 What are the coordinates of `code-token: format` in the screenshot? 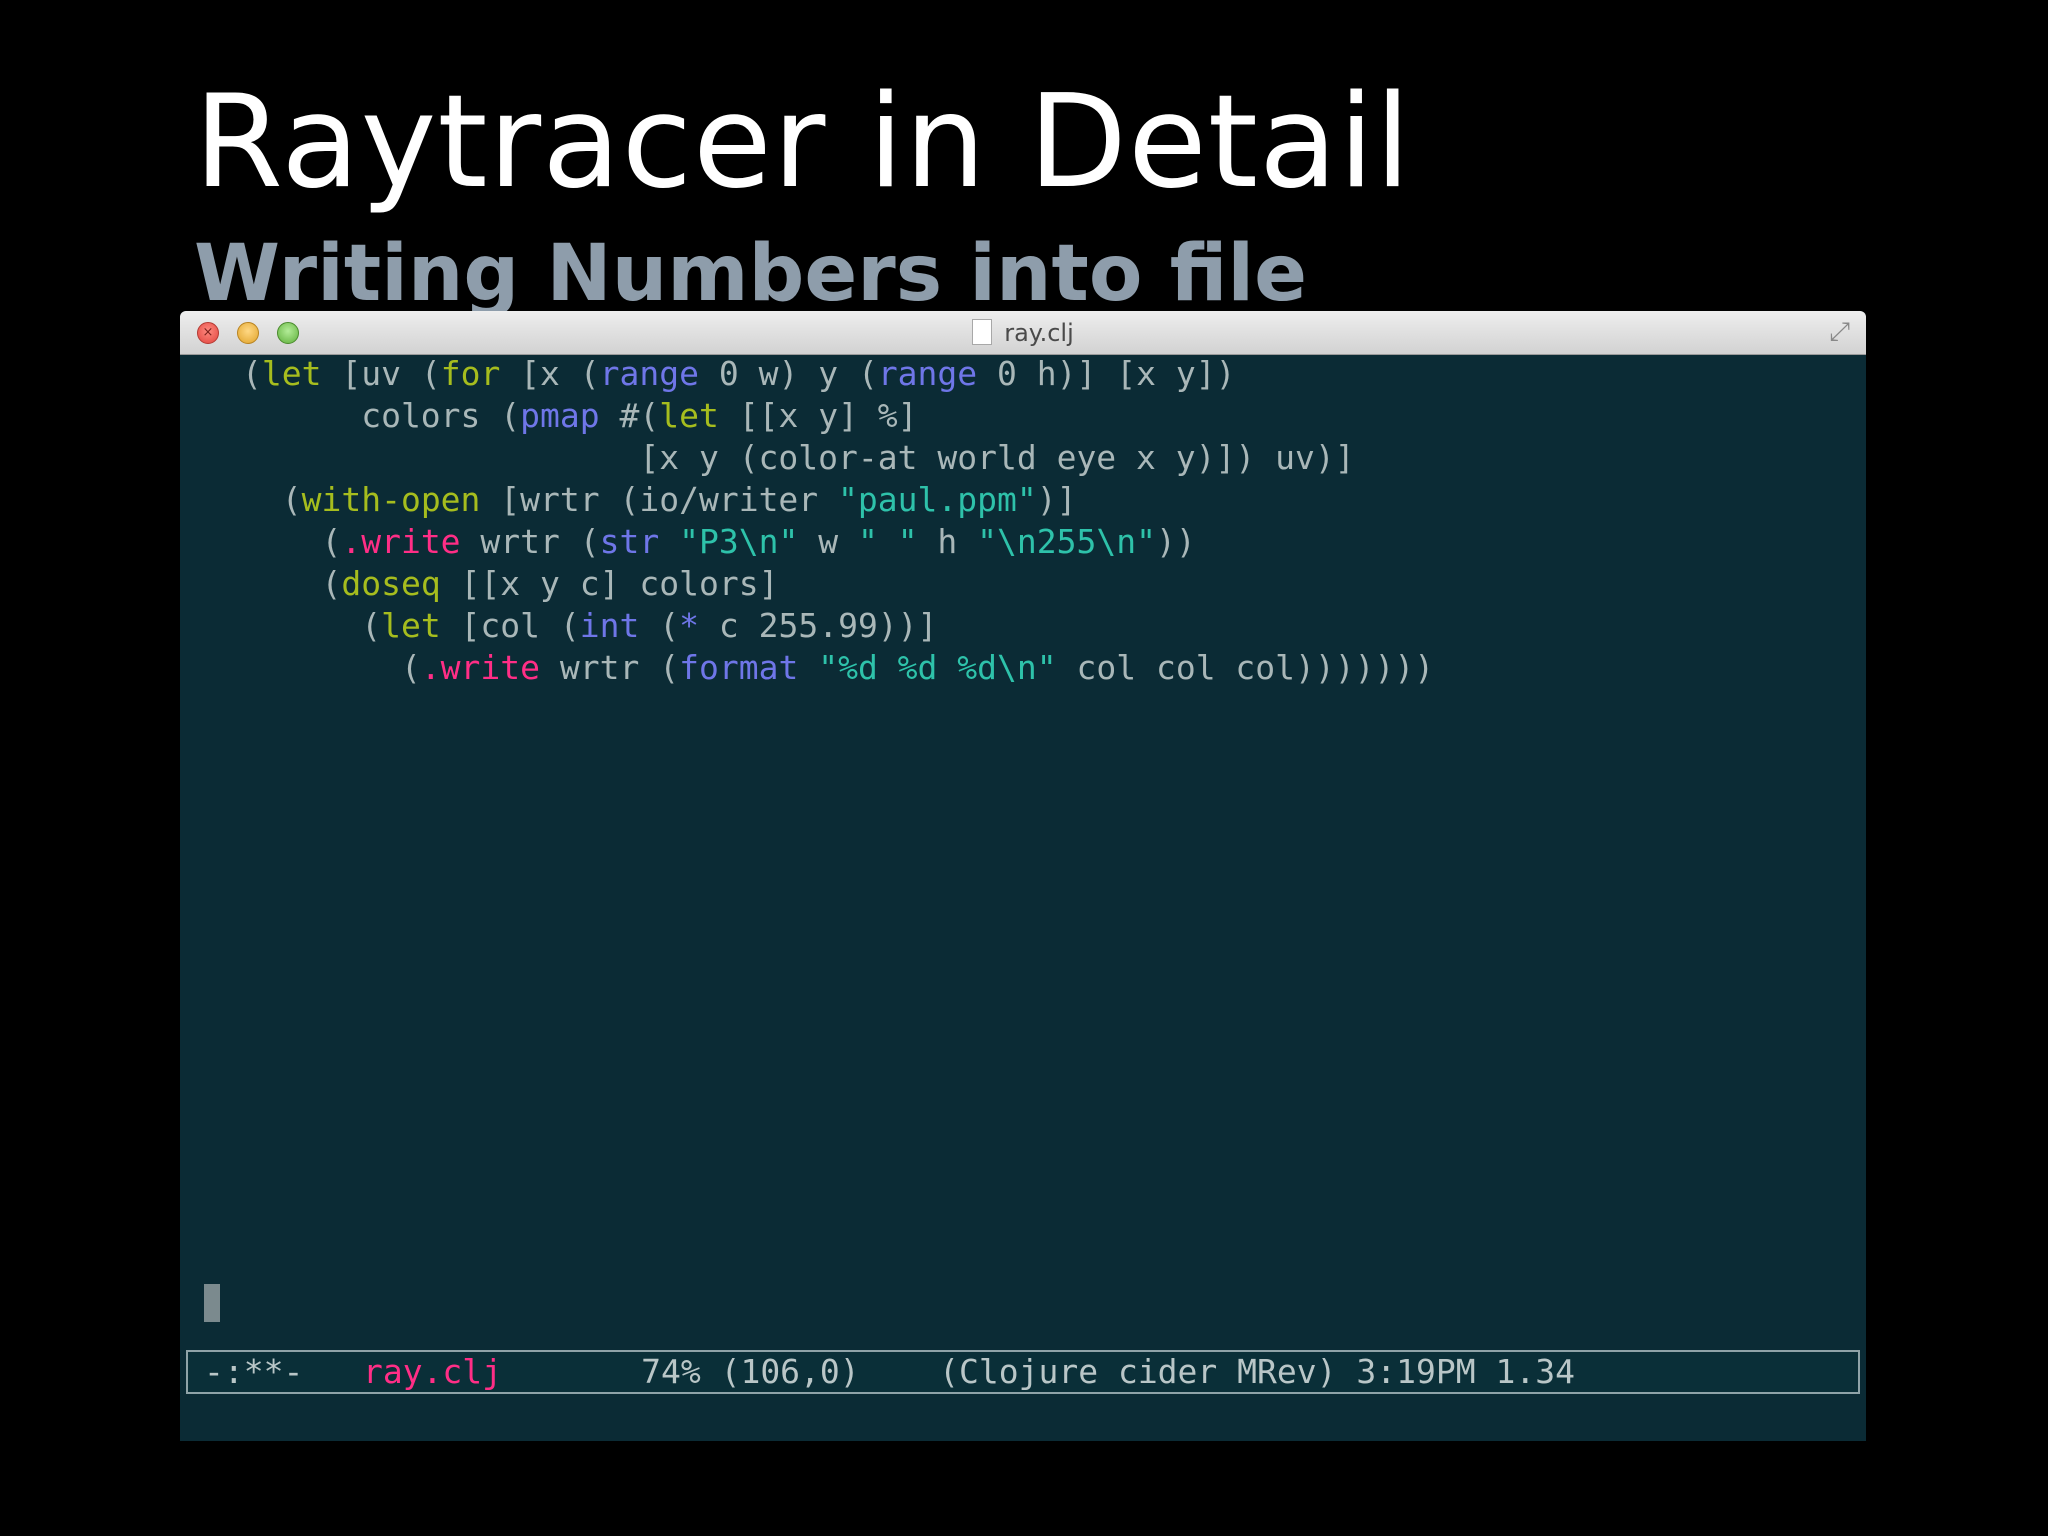 It's located at (739, 667).